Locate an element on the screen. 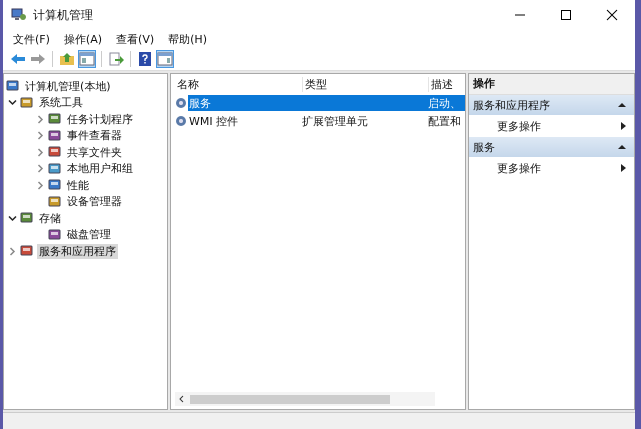 The width and height of the screenshot is (641, 429). column-header: 名称 is located at coordinates (239, 84).